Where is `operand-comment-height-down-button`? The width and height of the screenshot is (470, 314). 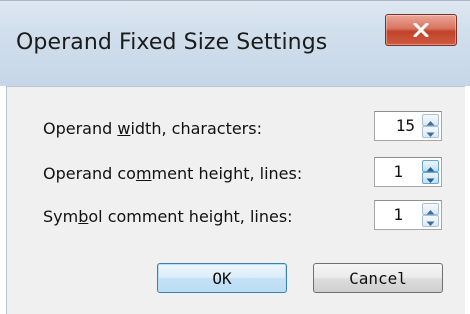 operand-comment-height-down-button is located at coordinates (430, 178).